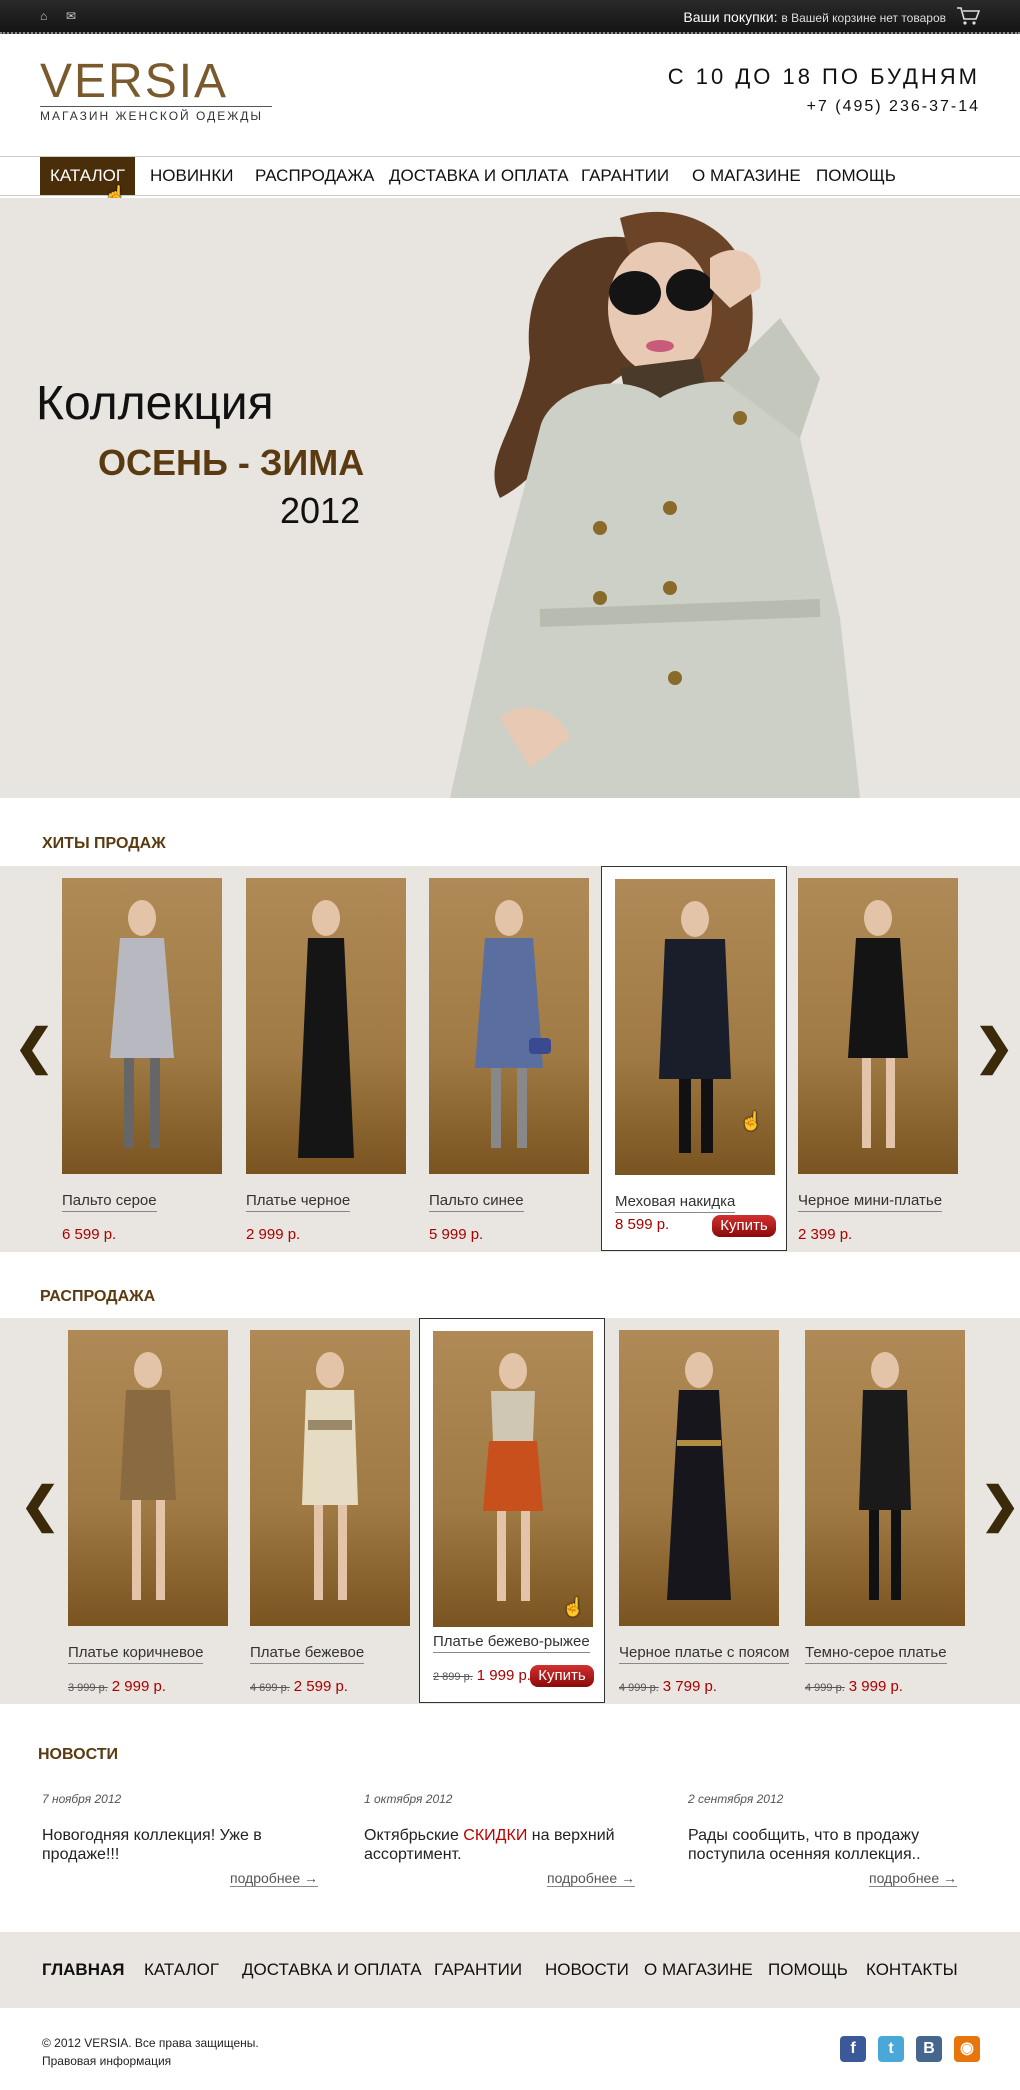  Describe the element at coordinates (698, 1970) in the screenshot. I see `footer-nav-about: О МАГАЗИНЕ` at that location.